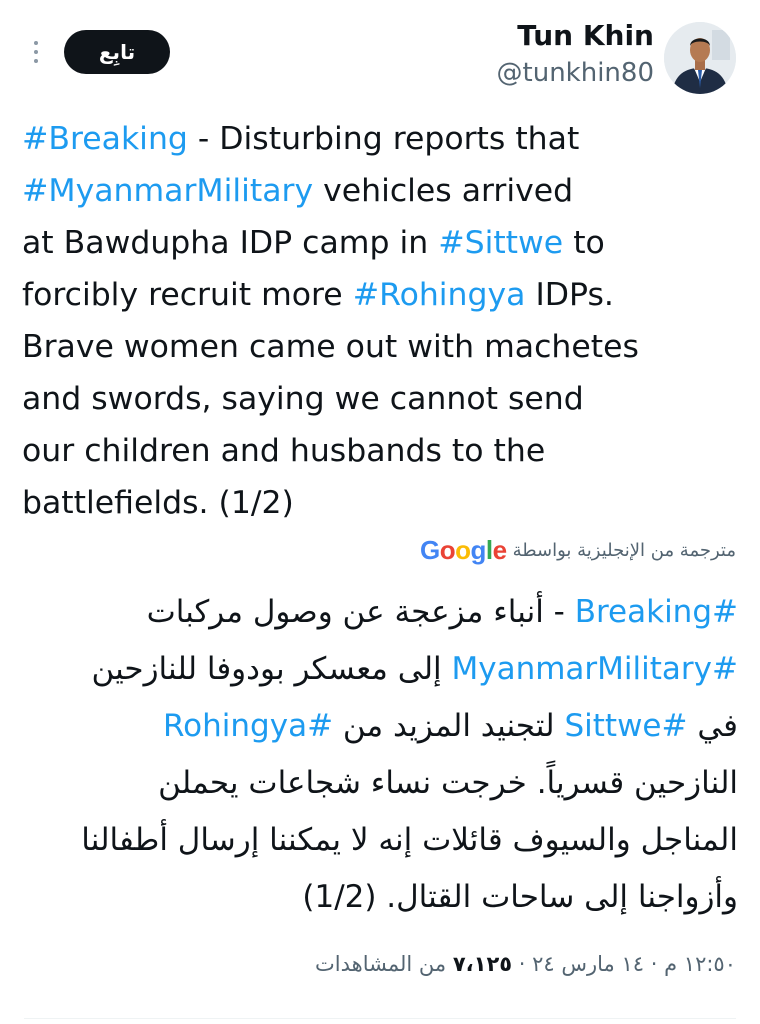  I want to click on display-name: Tun Khin, so click(575, 36).